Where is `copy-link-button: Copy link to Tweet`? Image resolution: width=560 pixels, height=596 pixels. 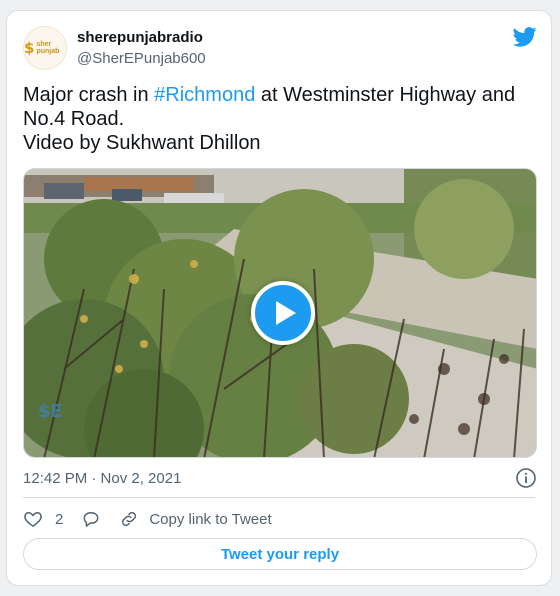 copy-link-button: Copy link to Tweet is located at coordinates (195, 519).